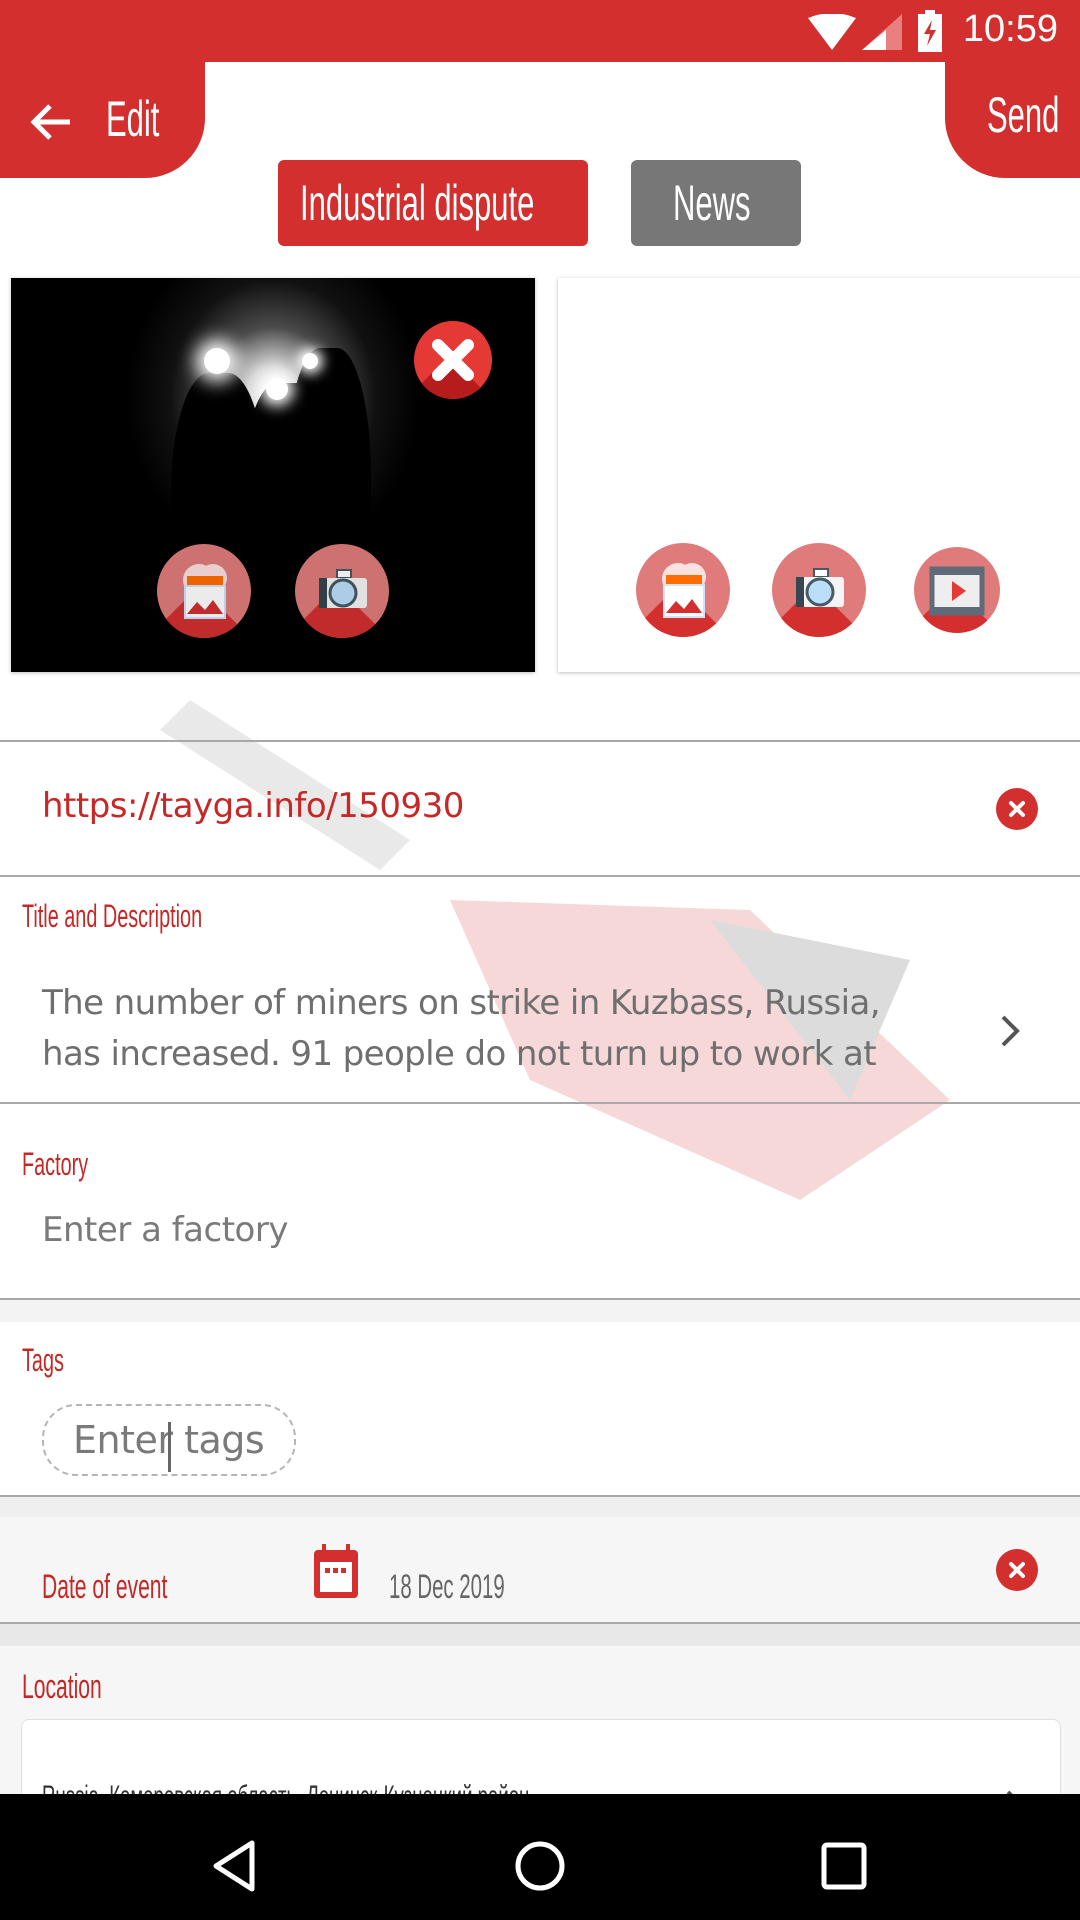 This screenshot has height=1920, width=1080. I want to click on nav-home-icon, so click(540, 1866).